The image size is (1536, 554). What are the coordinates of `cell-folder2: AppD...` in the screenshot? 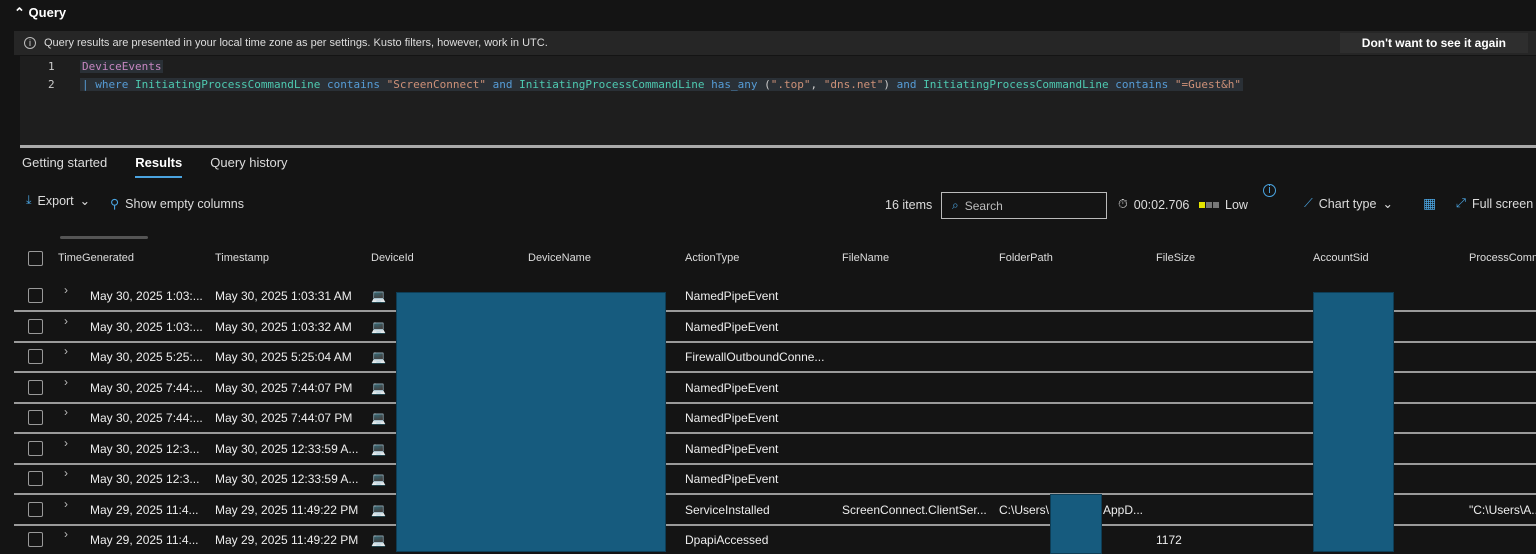 It's located at (1123, 509).